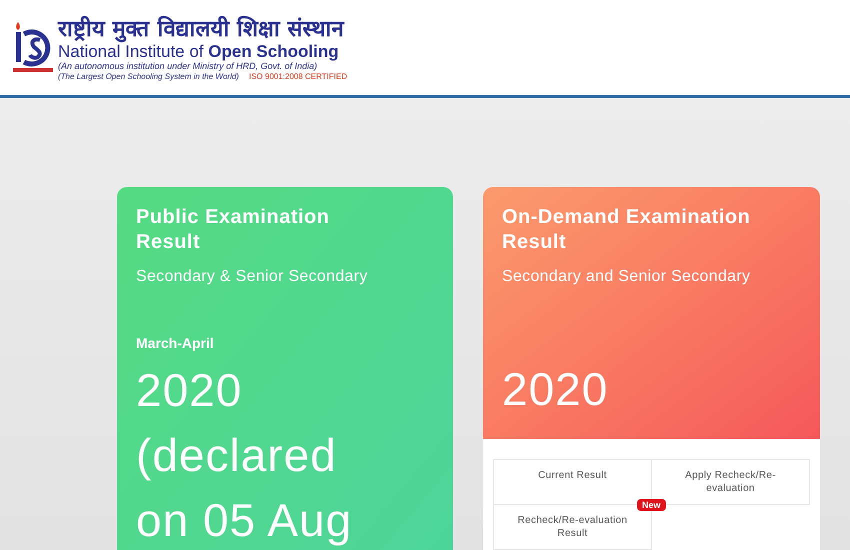 Image resolution: width=850 pixels, height=550 pixels. What do you see at coordinates (188, 66) in the screenshot?
I see `tagline: (An autonomous institution under Ministry of HRD, Govt. of India)` at bounding box center [188, 66].